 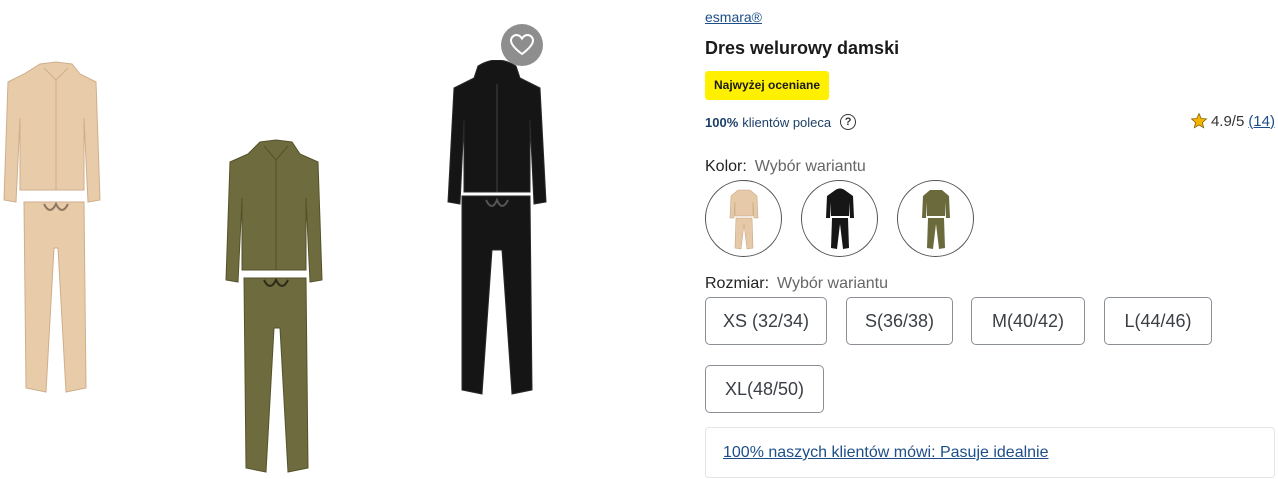 I want to click on color-swatch-beige, so click(x=743, y=218).